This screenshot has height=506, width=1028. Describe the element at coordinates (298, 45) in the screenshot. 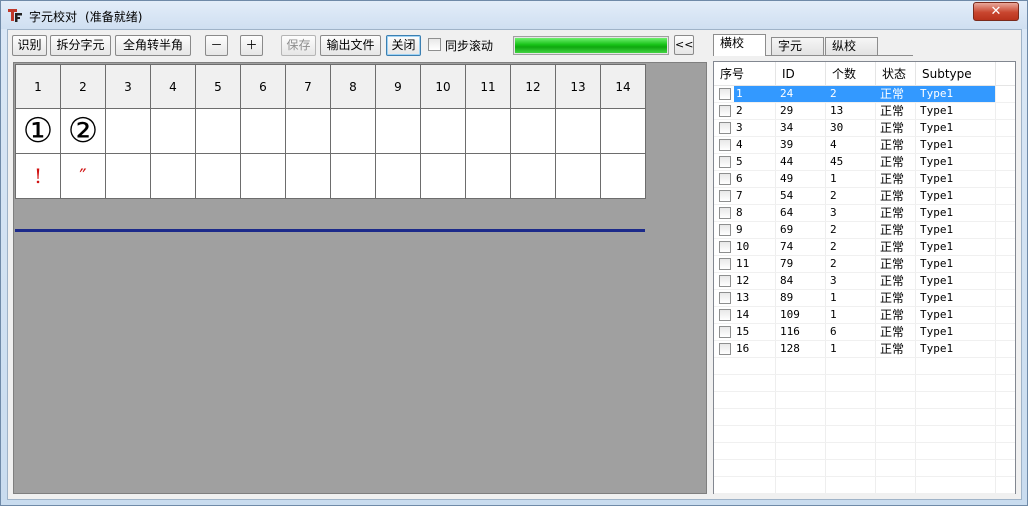

I see `save-button: 保存` at that location.